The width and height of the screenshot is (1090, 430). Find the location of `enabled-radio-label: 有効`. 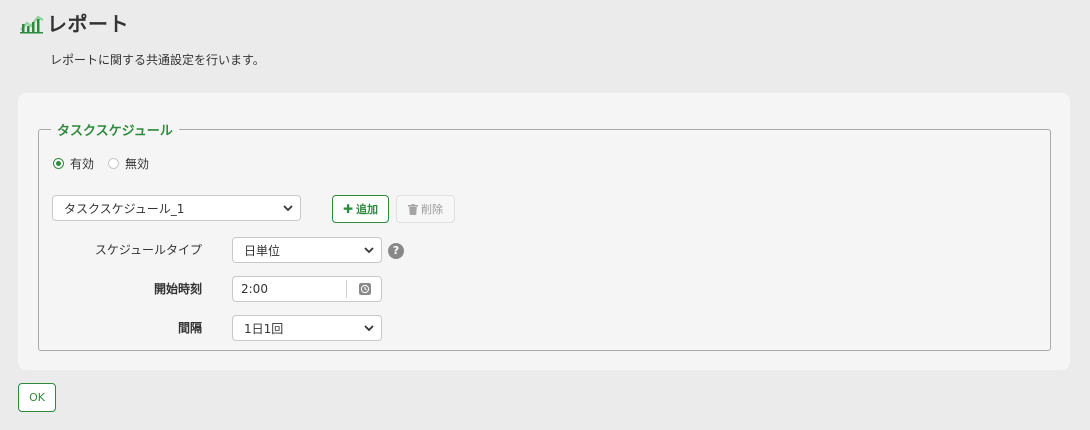

enabled-radio-label: 有効 is located at coordinates (82, 163).